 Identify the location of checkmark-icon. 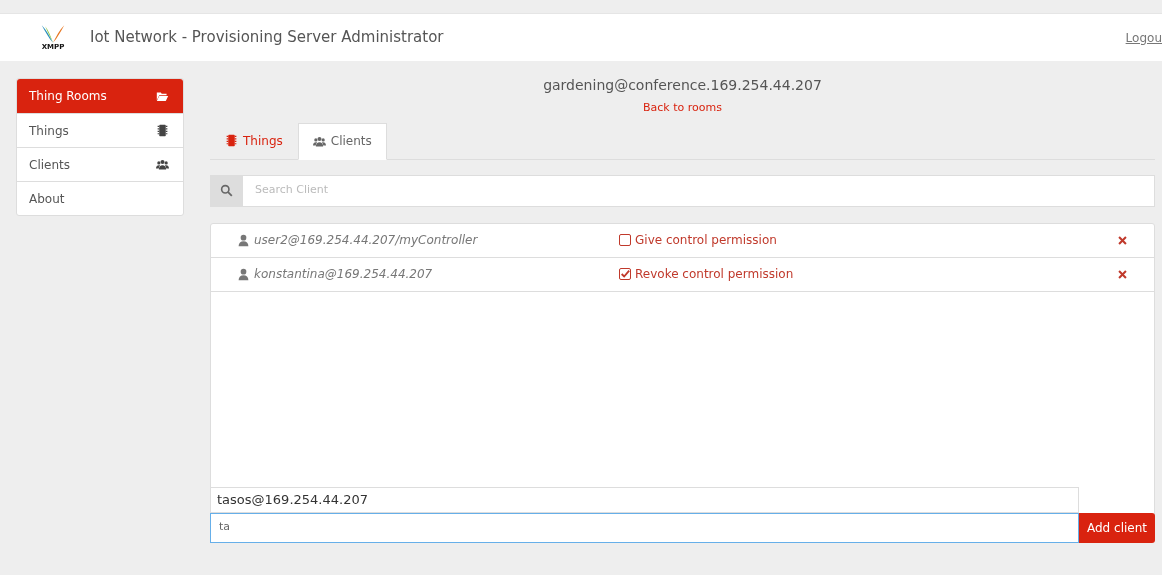
(625, 274).